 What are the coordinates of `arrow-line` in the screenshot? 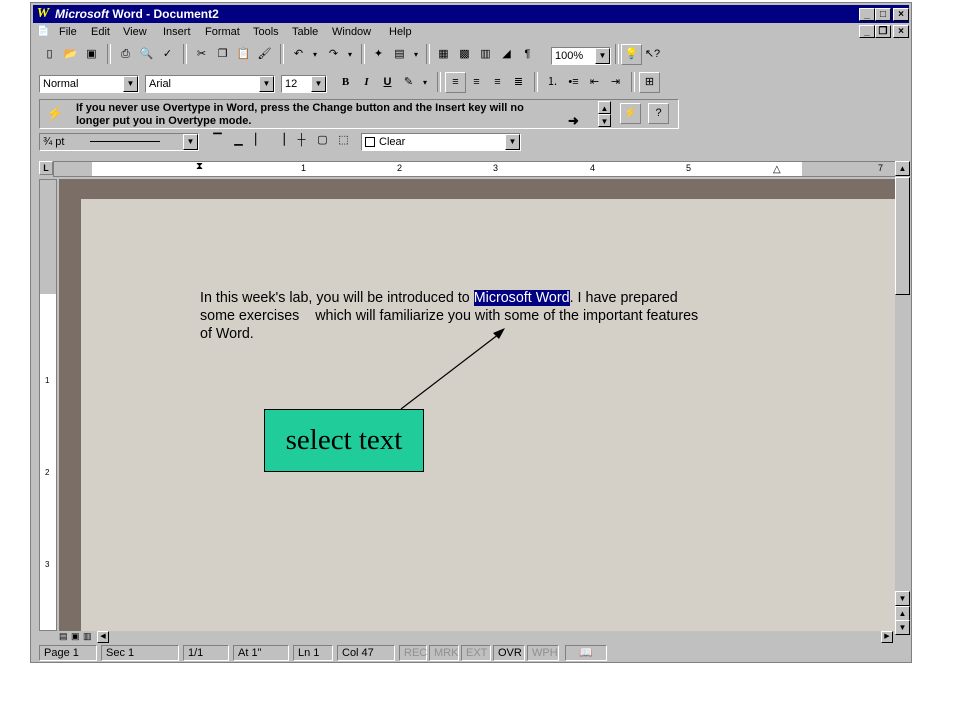 It's located at (450, 371).